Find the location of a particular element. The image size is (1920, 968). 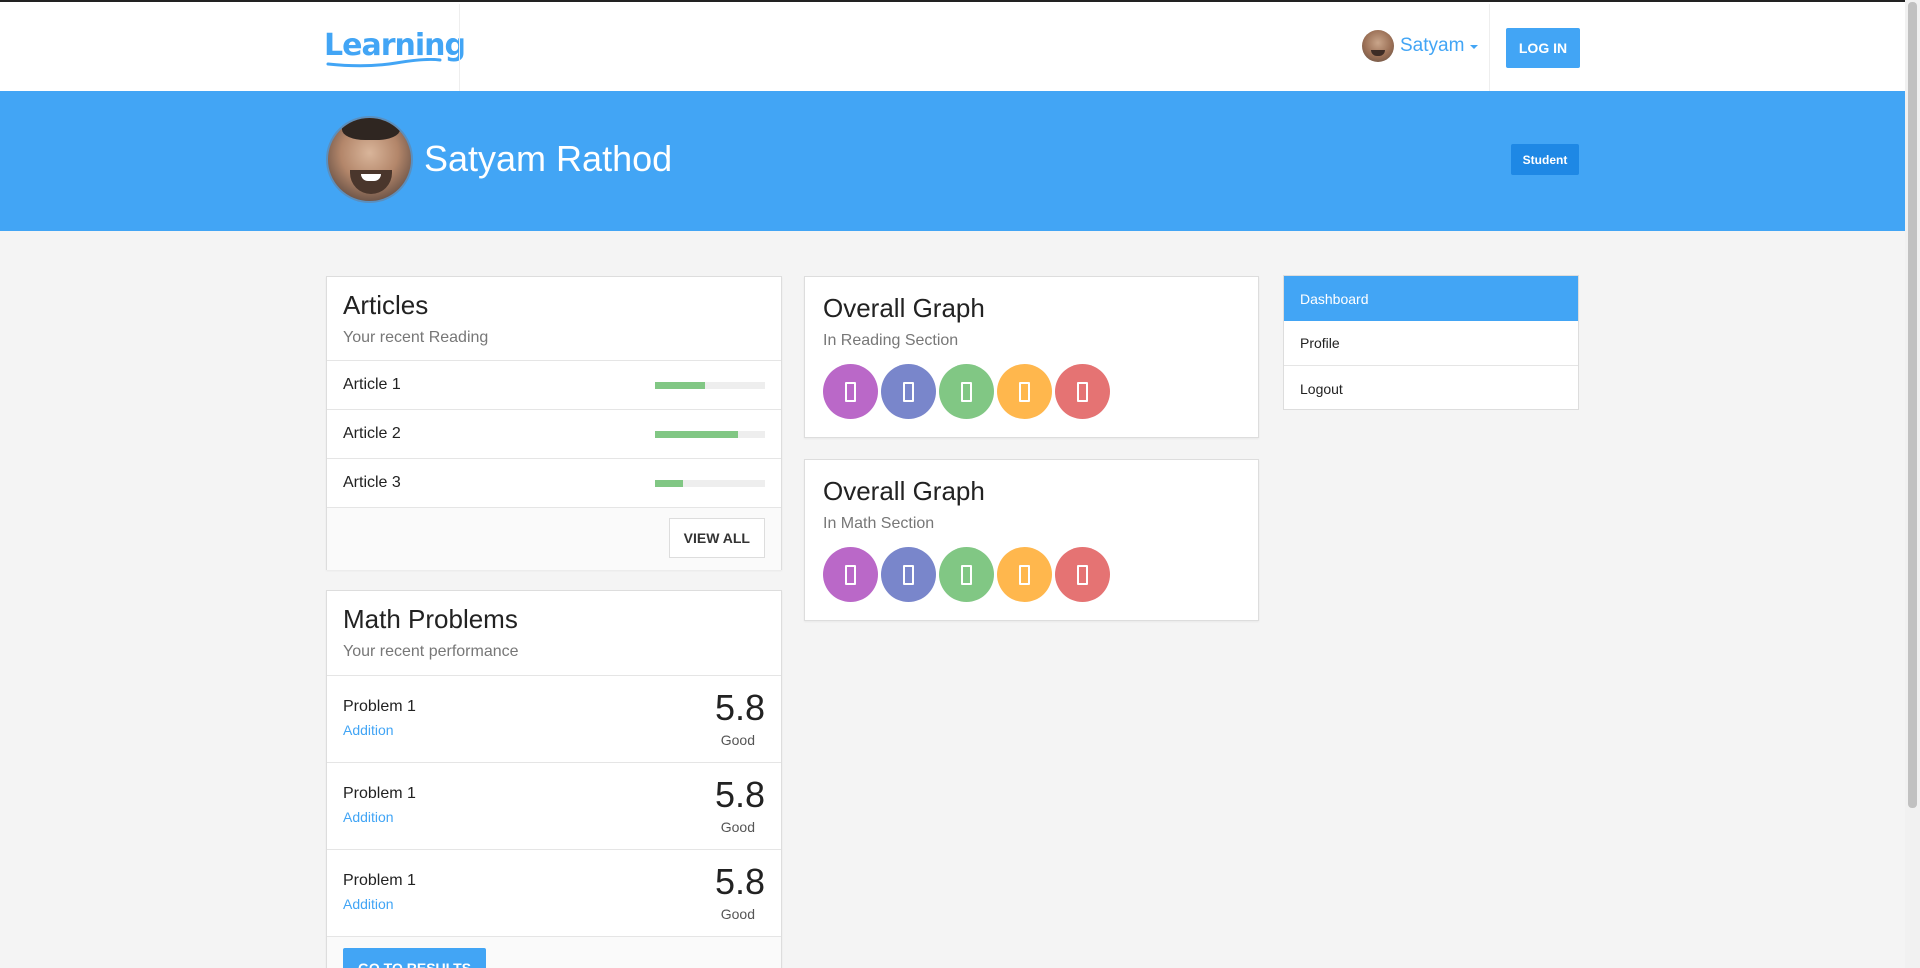

role-badge: Student is located at coordinates (1545, 159).